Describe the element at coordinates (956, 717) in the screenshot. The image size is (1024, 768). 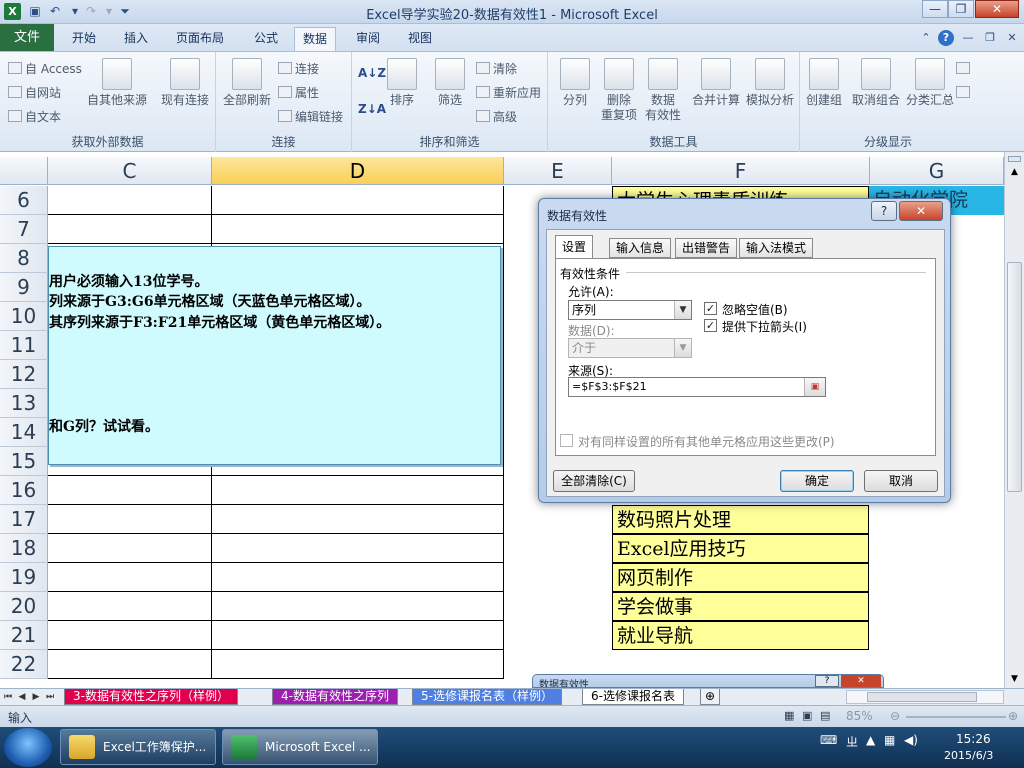
I see `zoom-slider` at that location.